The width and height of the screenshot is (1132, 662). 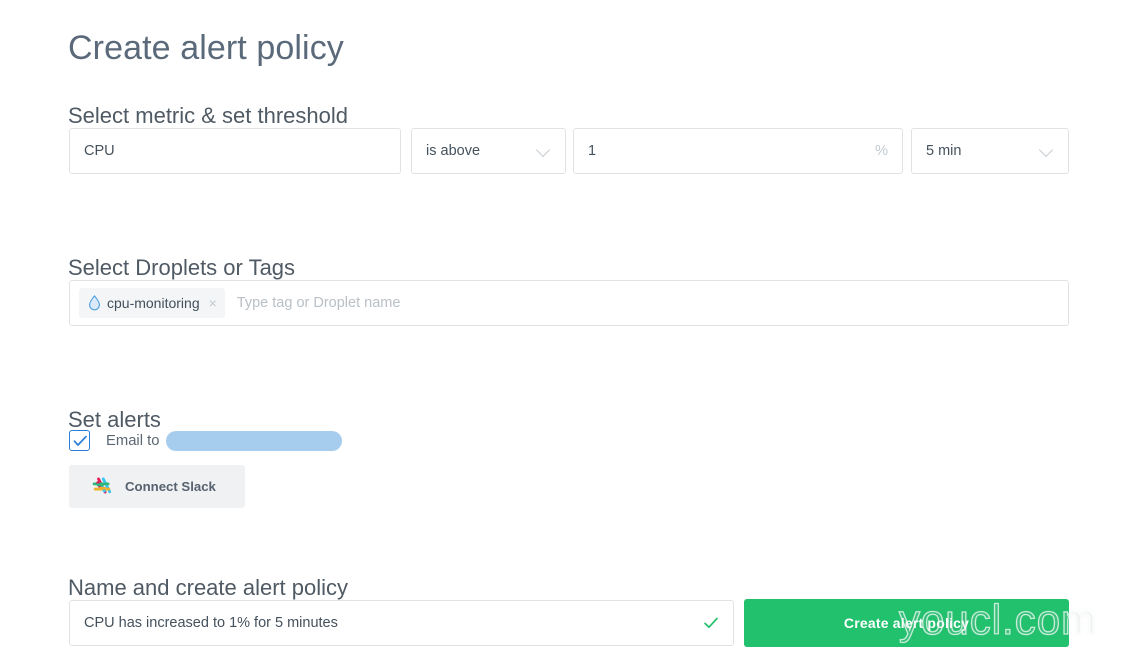 What do you see at coordinates (94, 303) in the screenshot?
I see `droplet-icon` at bounding box center [94, 303].